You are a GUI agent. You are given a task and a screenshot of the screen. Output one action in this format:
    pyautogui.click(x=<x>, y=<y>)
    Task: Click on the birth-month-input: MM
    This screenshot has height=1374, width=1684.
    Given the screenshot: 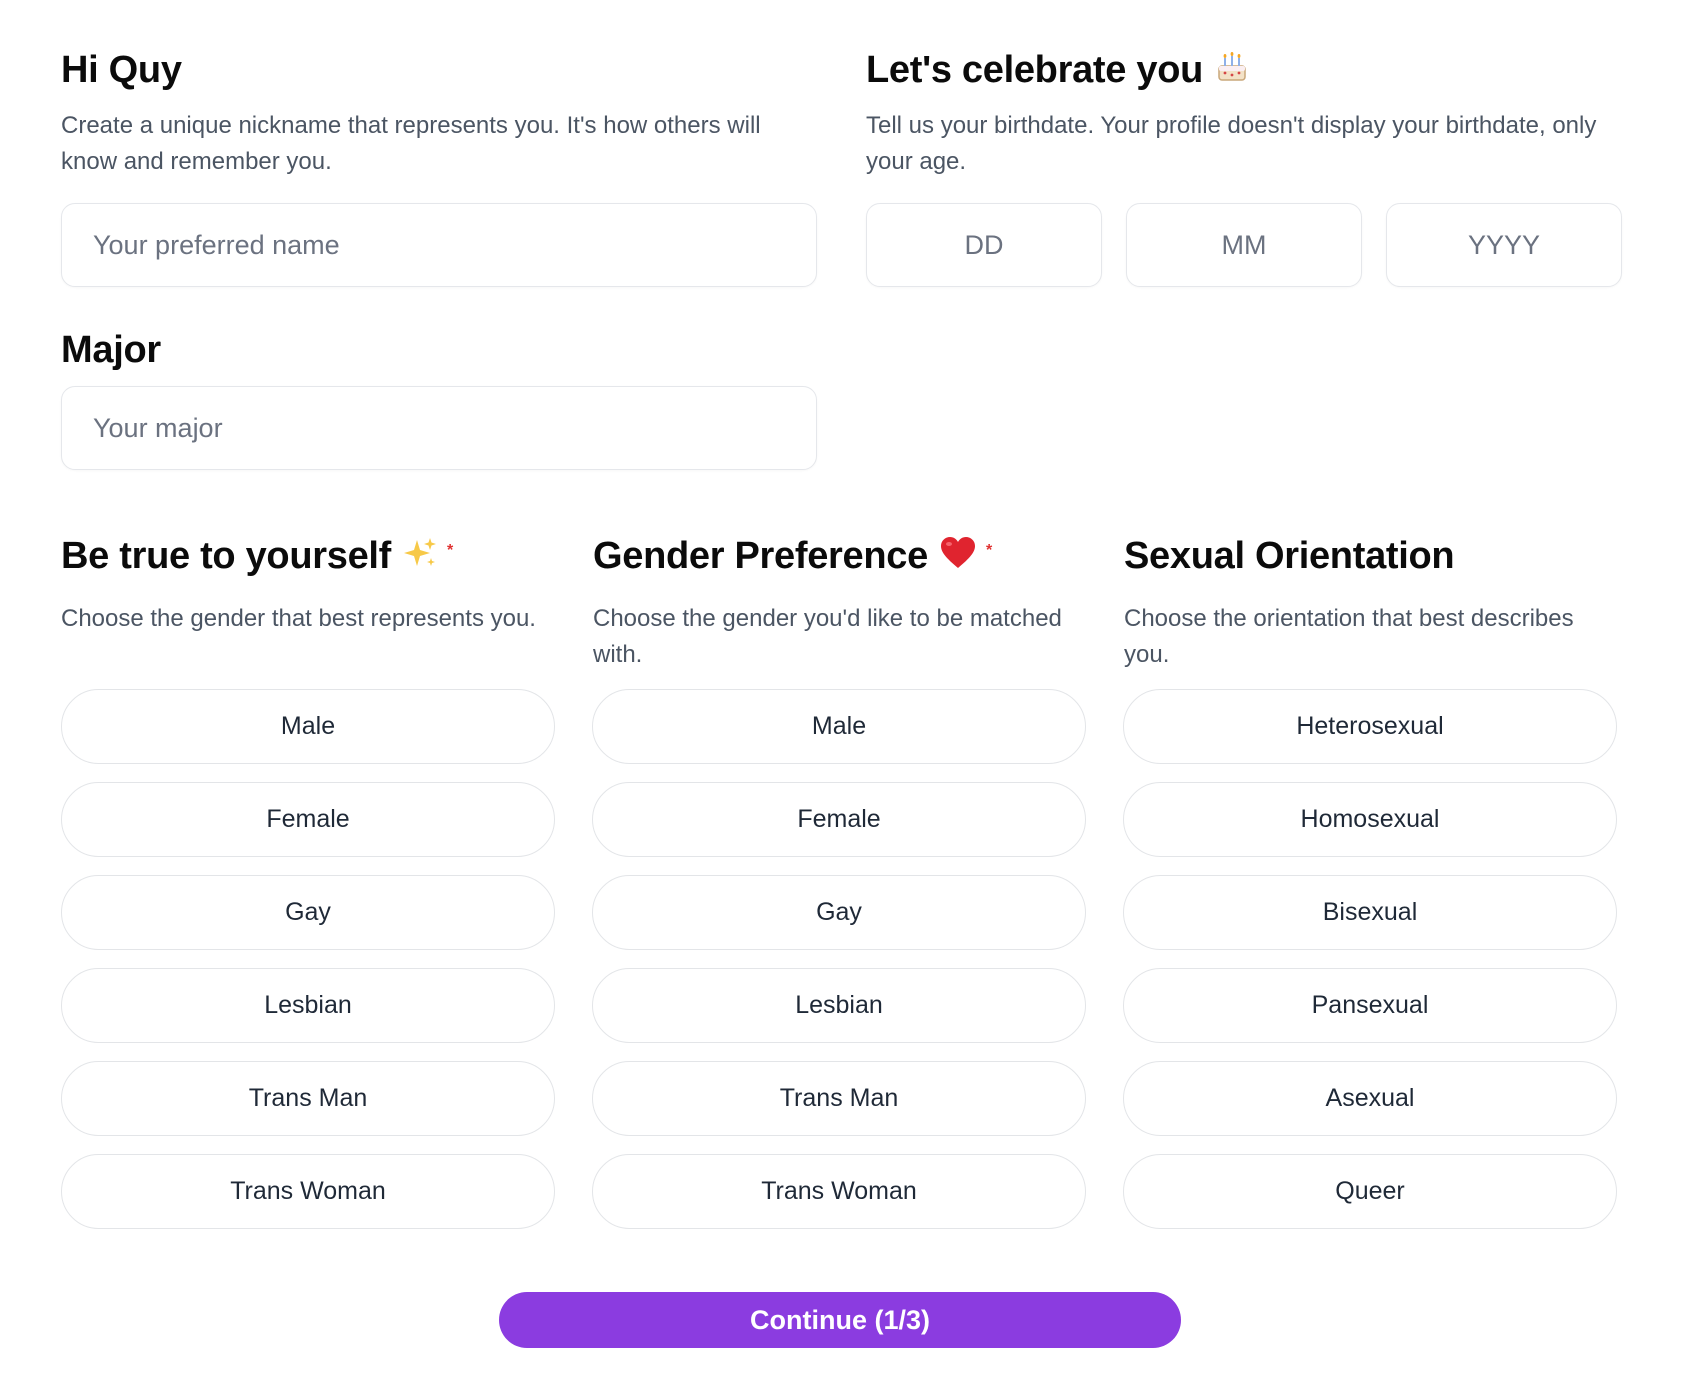 What is the action you would take?
    pyautogui.click(x=1244, y=245)
    